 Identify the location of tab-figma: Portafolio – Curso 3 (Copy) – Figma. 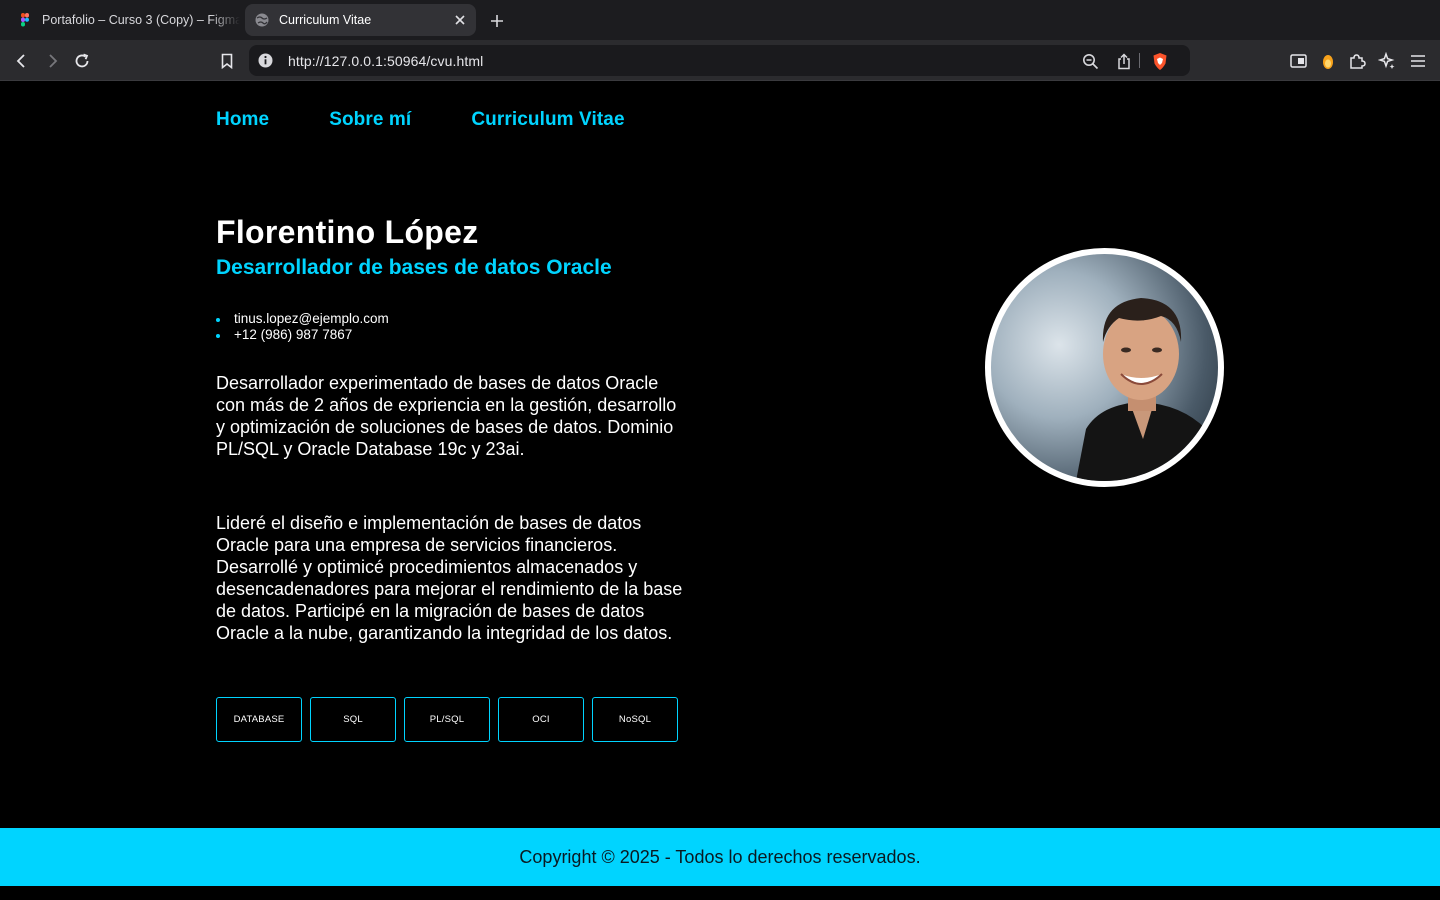
(124, 20).